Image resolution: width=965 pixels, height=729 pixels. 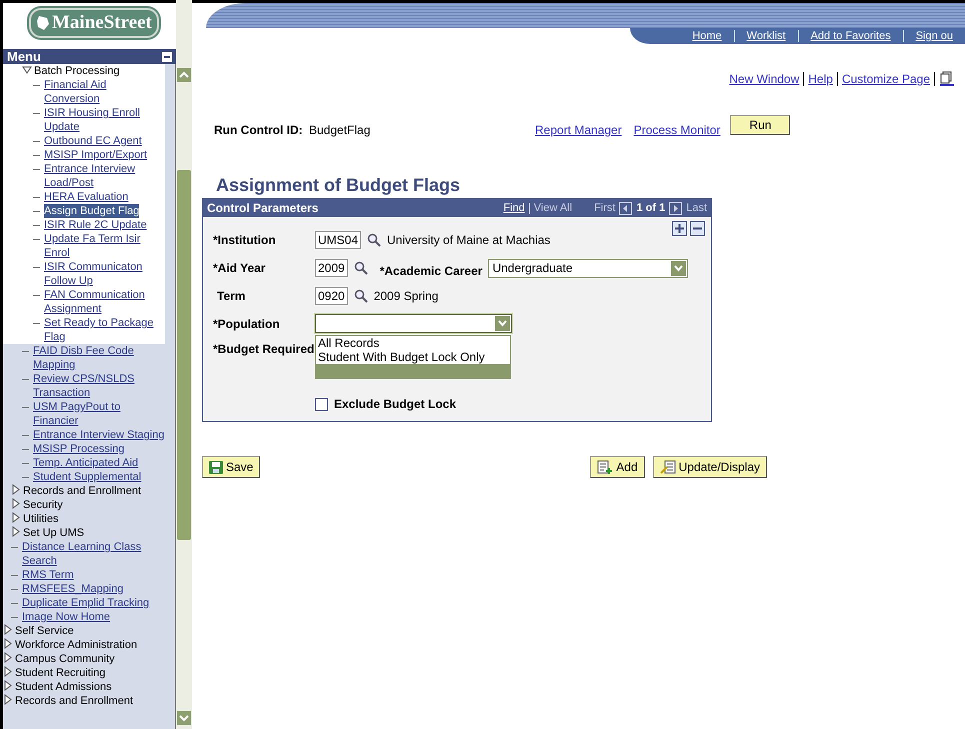 What do you see at coordinates (231, 296) in the screenshot?
I see `field-label: Term` at bounding box center [231, 296].